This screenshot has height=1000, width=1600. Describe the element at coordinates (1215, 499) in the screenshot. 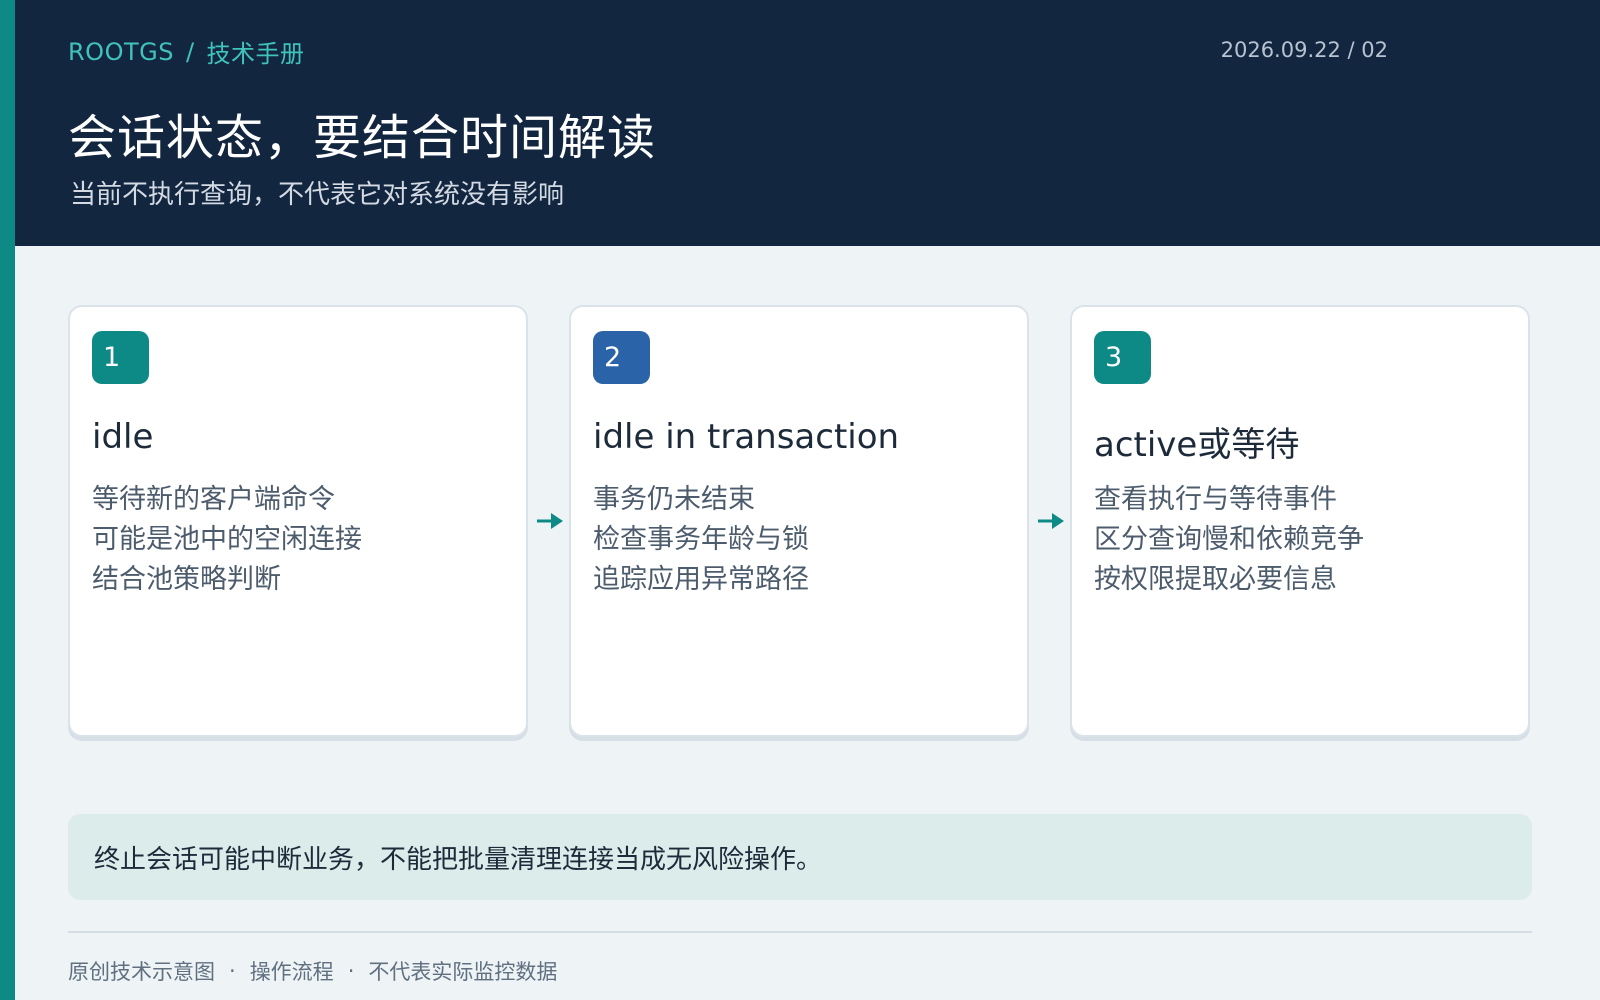

I see `card-line: 查看执行与等待事件` at that location.